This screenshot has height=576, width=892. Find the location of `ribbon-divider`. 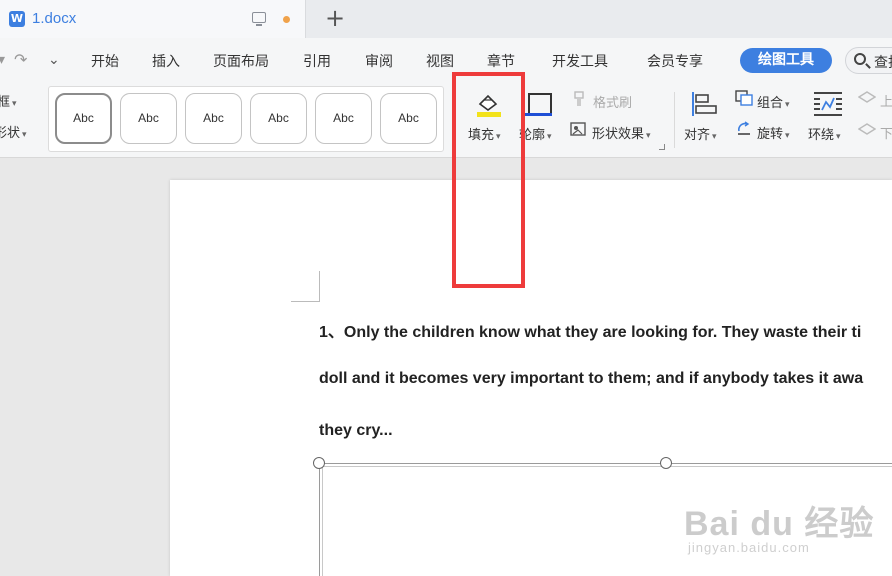

ribbon-divider is located at coordinates (674, 120).